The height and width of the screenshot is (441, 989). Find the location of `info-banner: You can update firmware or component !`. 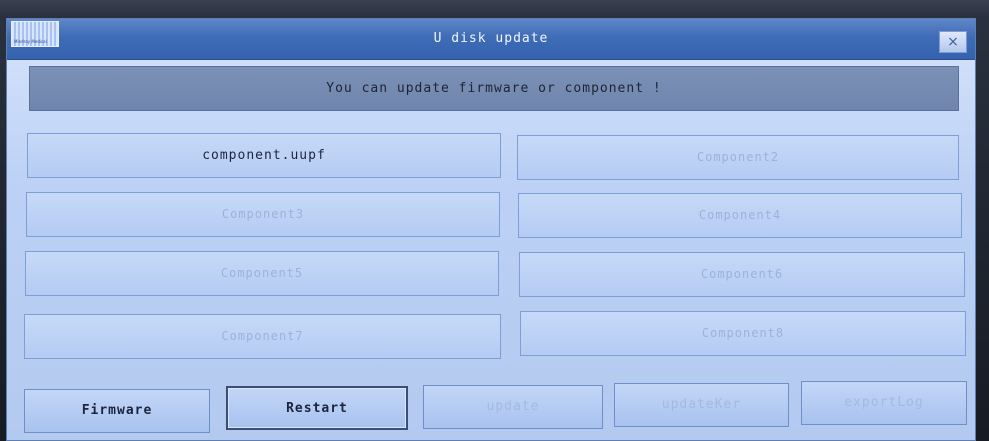

info-banner: You can update firmware or component ! is located at coordinates (494, 88).